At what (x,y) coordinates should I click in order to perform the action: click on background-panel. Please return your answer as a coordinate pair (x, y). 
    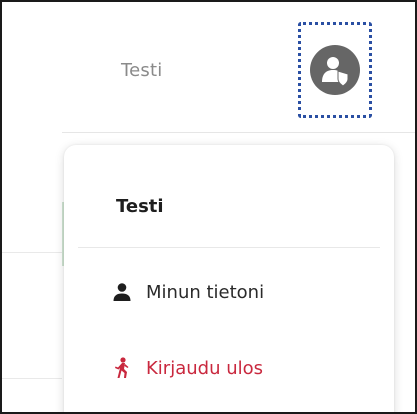
    Looking at the image, I should click on (32, 272).